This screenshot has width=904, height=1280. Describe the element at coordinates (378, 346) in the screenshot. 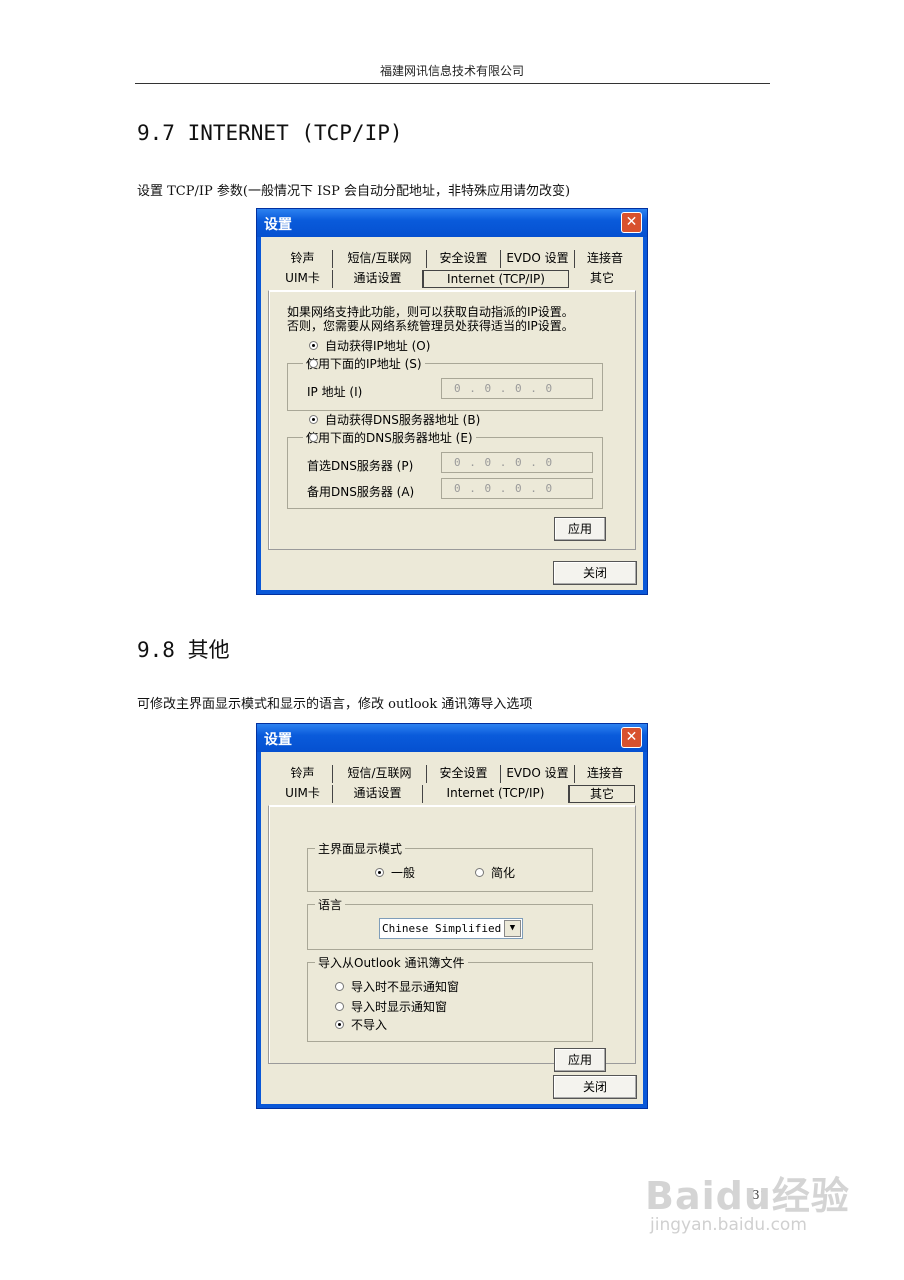

I see `auto-ip-label: 自动获得IP地址 (O)` at that location.